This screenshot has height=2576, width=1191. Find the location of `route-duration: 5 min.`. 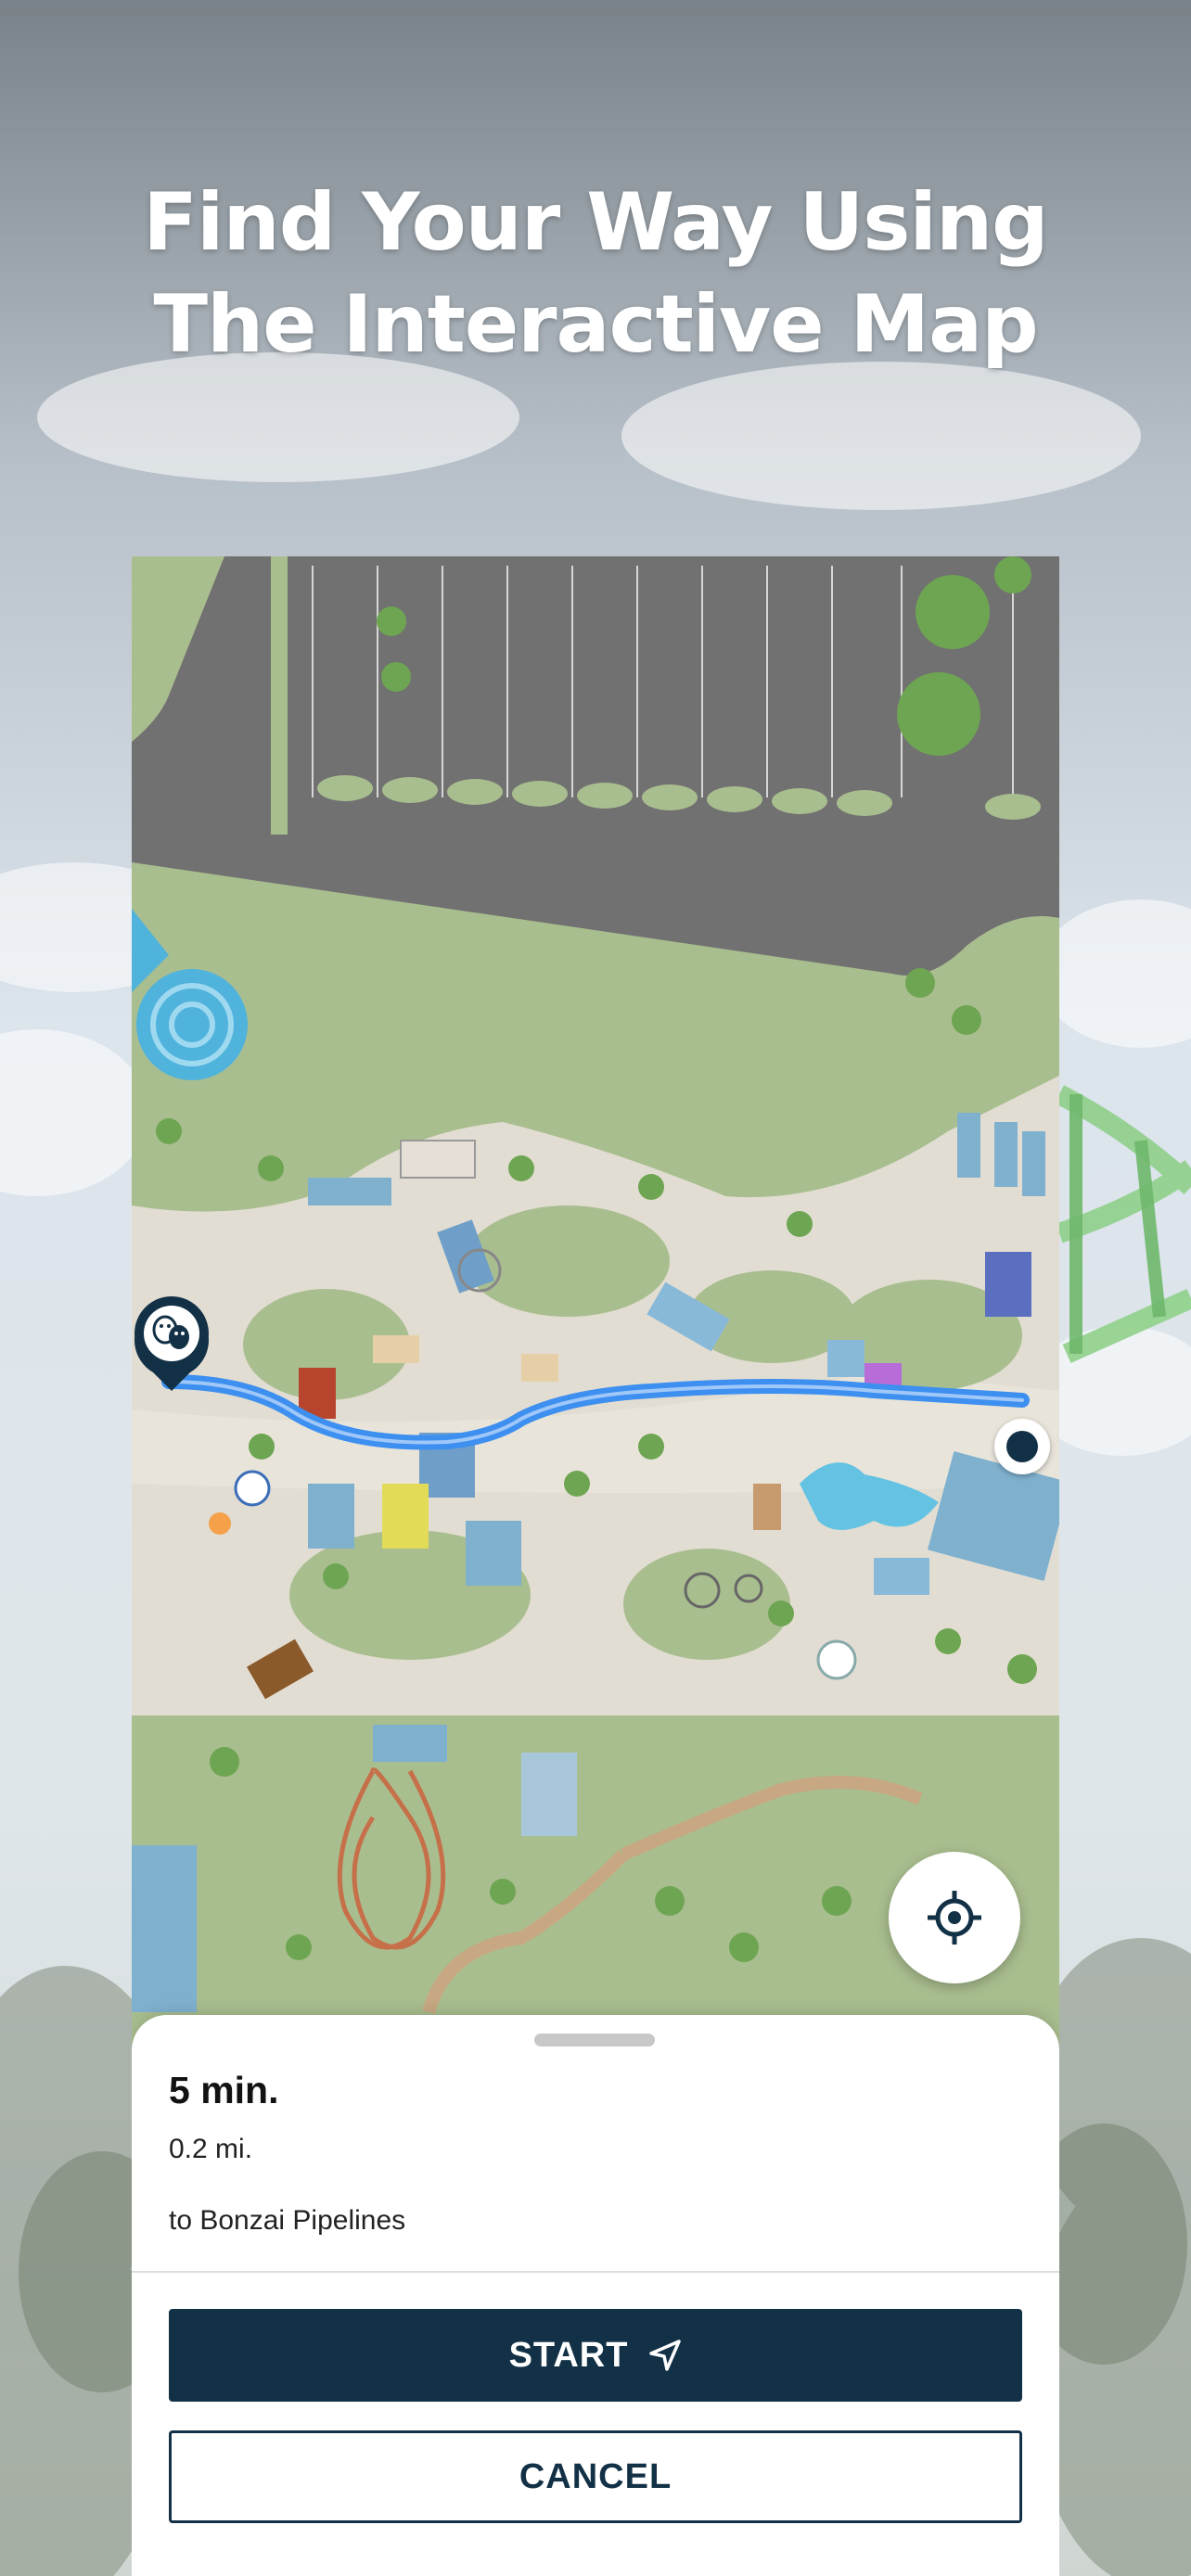

route-duration: 5 min. is located at coordinates (224, 2090).